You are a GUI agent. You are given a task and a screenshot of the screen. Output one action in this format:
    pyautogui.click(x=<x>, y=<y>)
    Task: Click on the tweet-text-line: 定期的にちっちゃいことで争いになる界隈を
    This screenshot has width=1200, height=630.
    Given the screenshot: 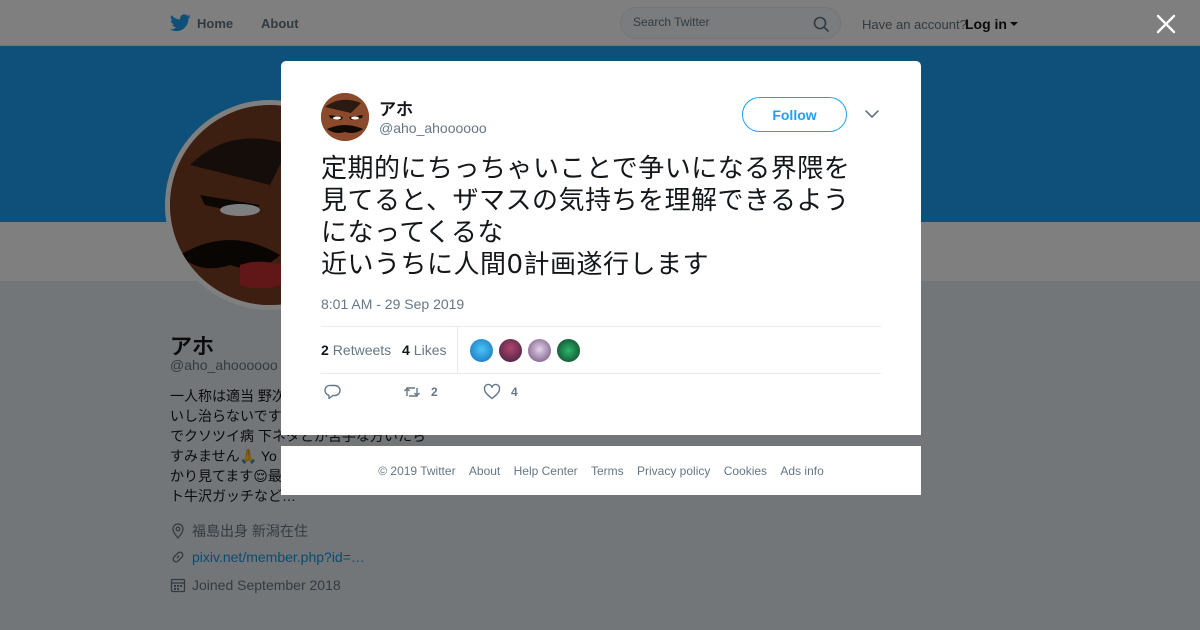 What is the action you would take?
    pyautogui.click(x=586, y=169)
    